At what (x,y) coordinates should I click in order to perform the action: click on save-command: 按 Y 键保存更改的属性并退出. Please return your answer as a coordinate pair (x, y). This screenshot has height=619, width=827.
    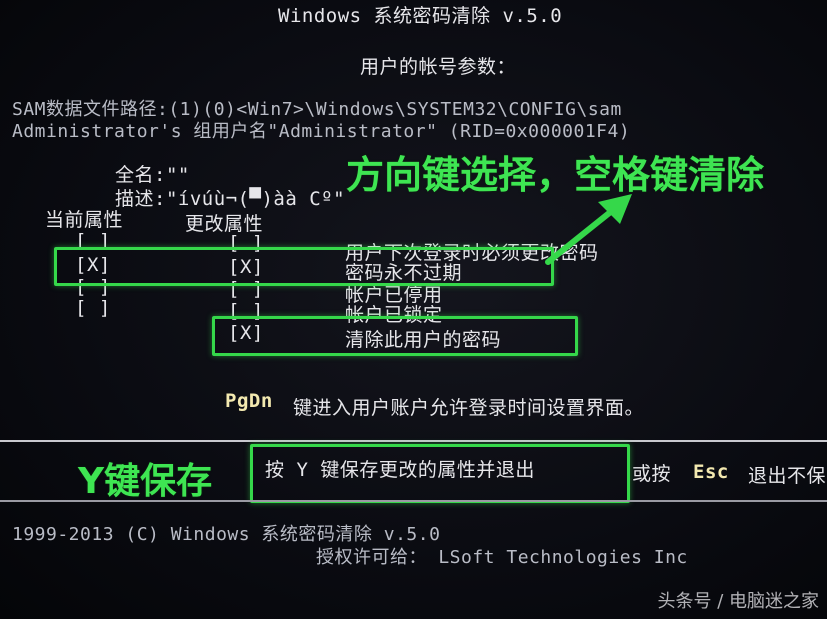
    Looking at the image, I should click on (400, 468).